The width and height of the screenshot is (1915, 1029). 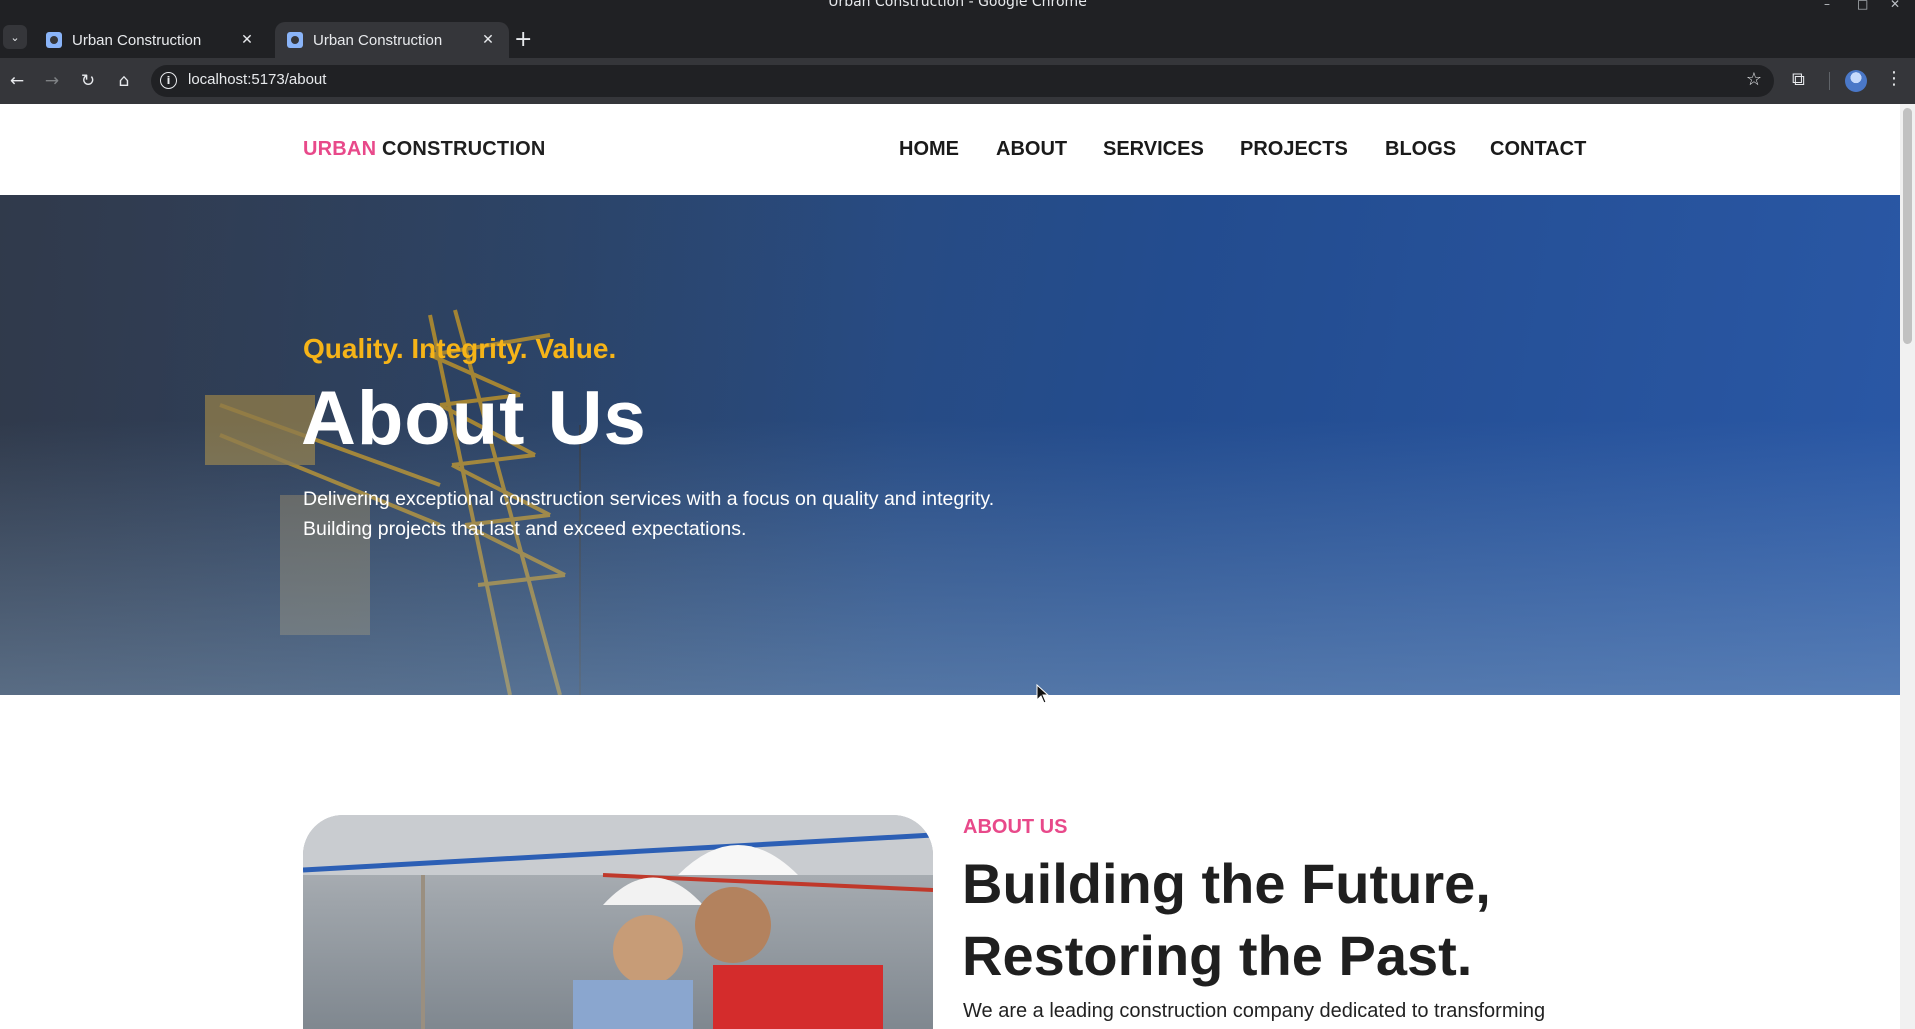 I want to click on browser-toolbar: ← → ↻ ⌂ i localhost:5173/about ☆ ⧉ ⋮, so click(x=957, y=81).